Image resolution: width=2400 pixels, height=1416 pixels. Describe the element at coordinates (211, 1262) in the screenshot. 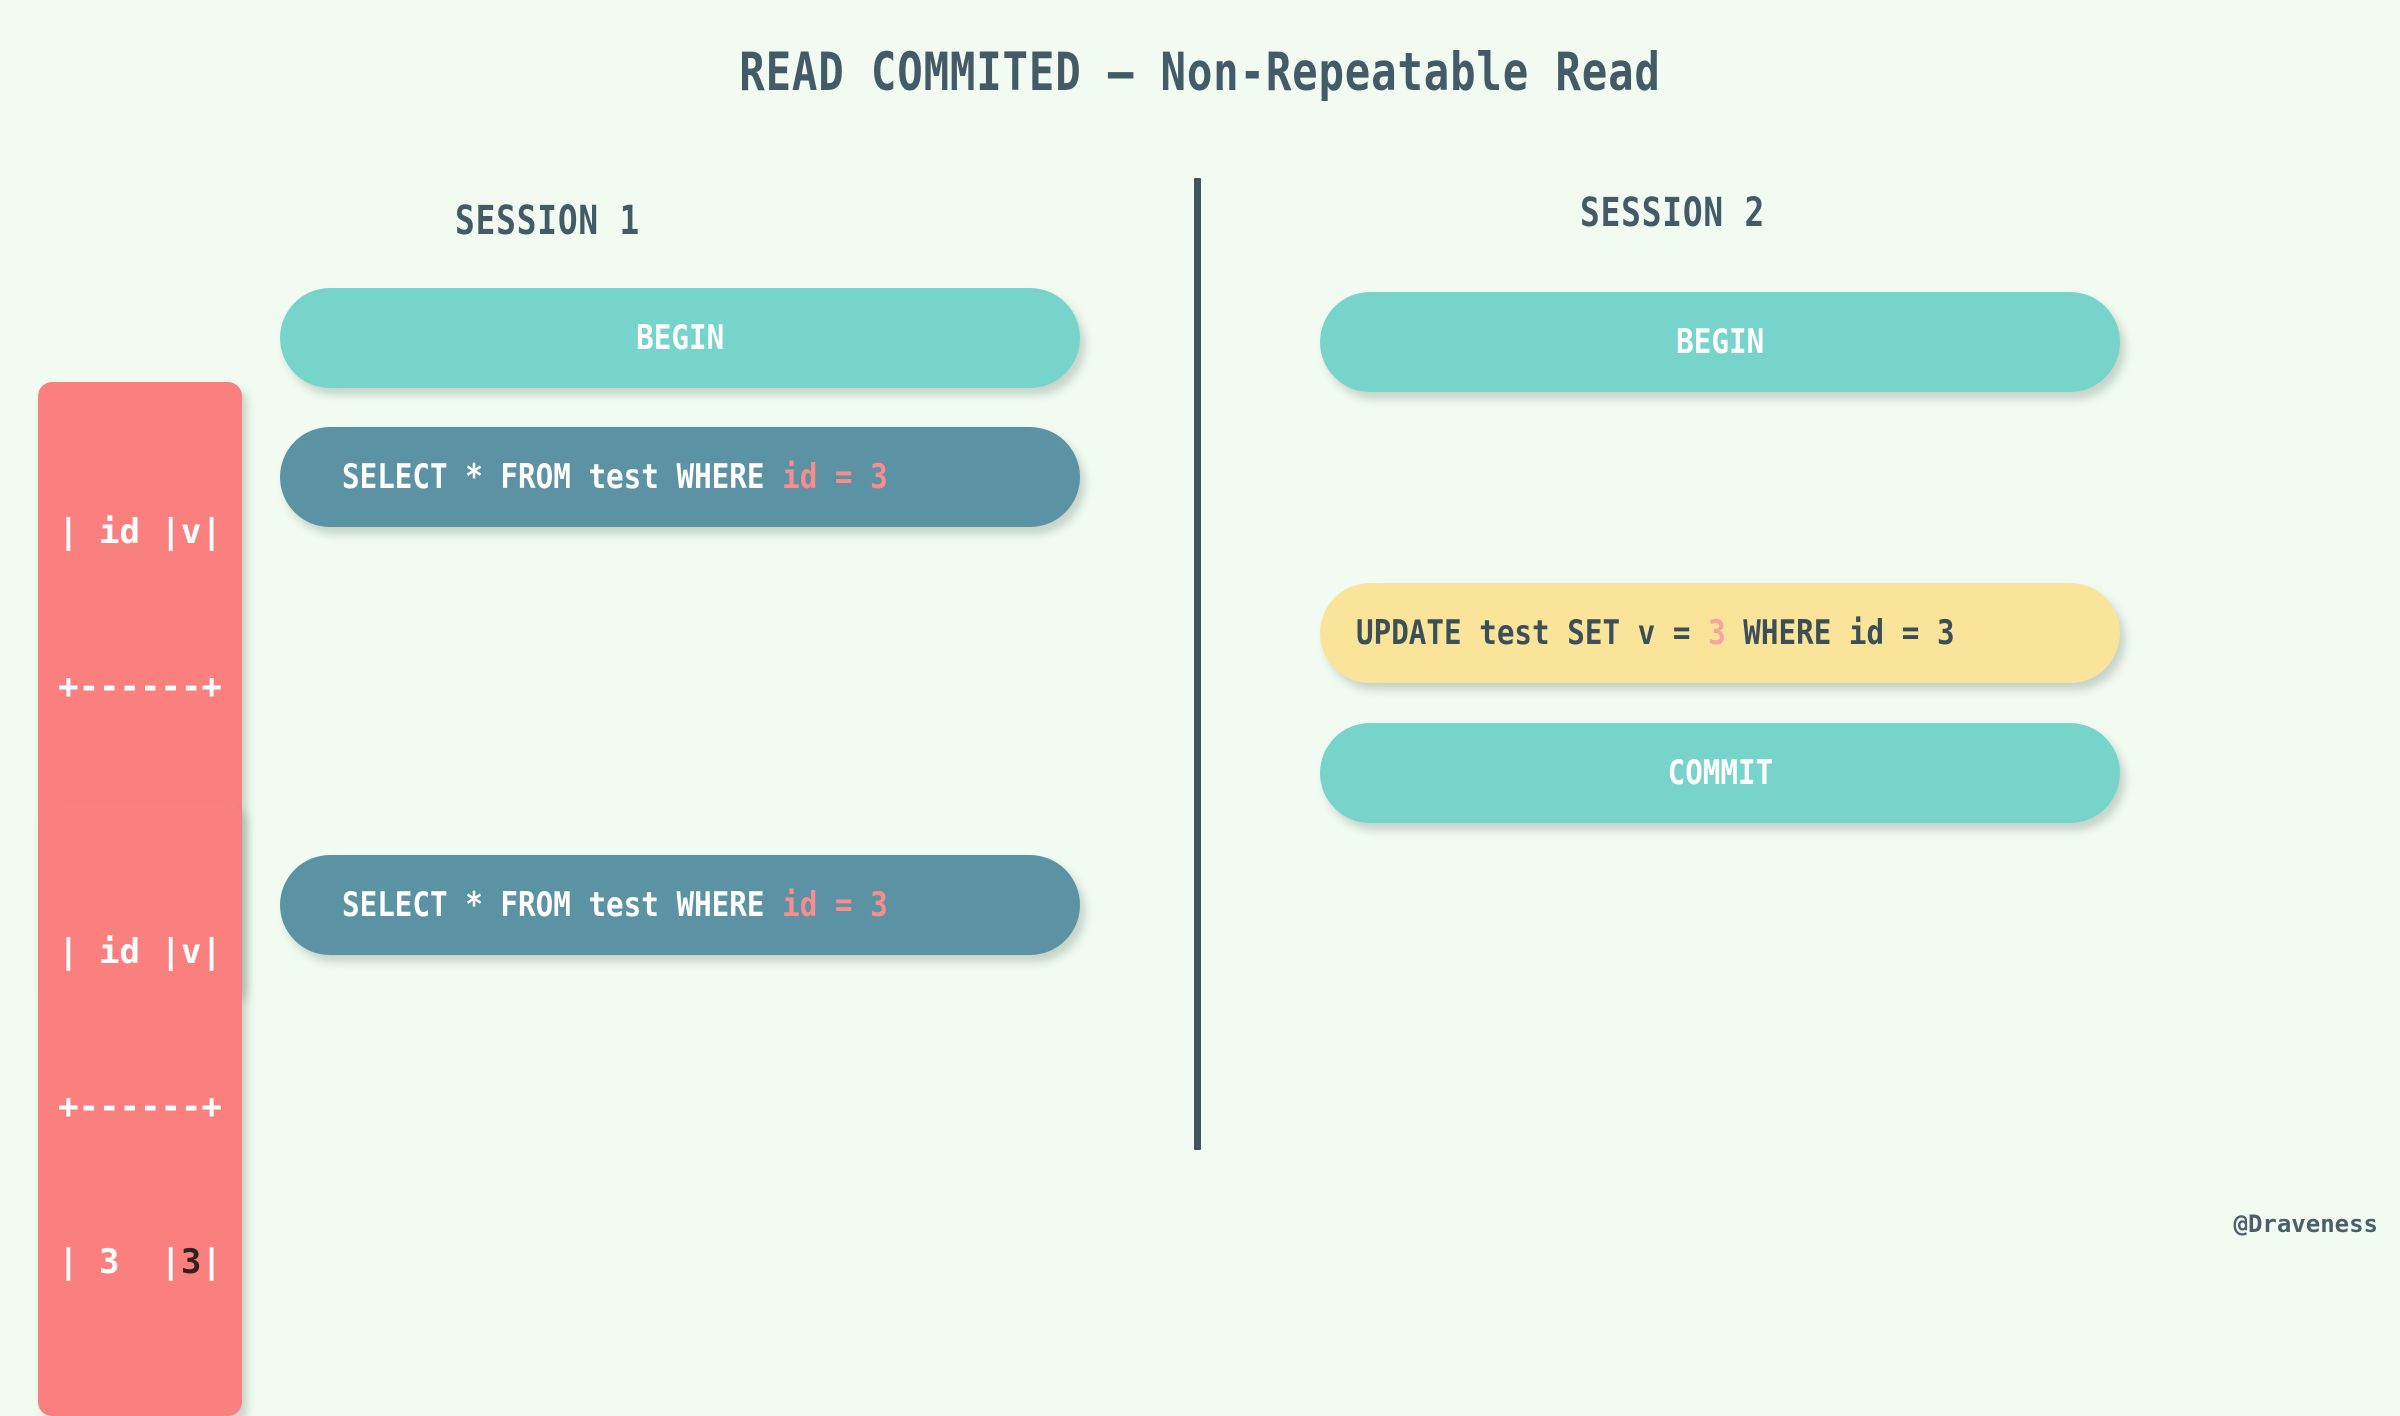

I see `result-value-suffix: |` at that location.